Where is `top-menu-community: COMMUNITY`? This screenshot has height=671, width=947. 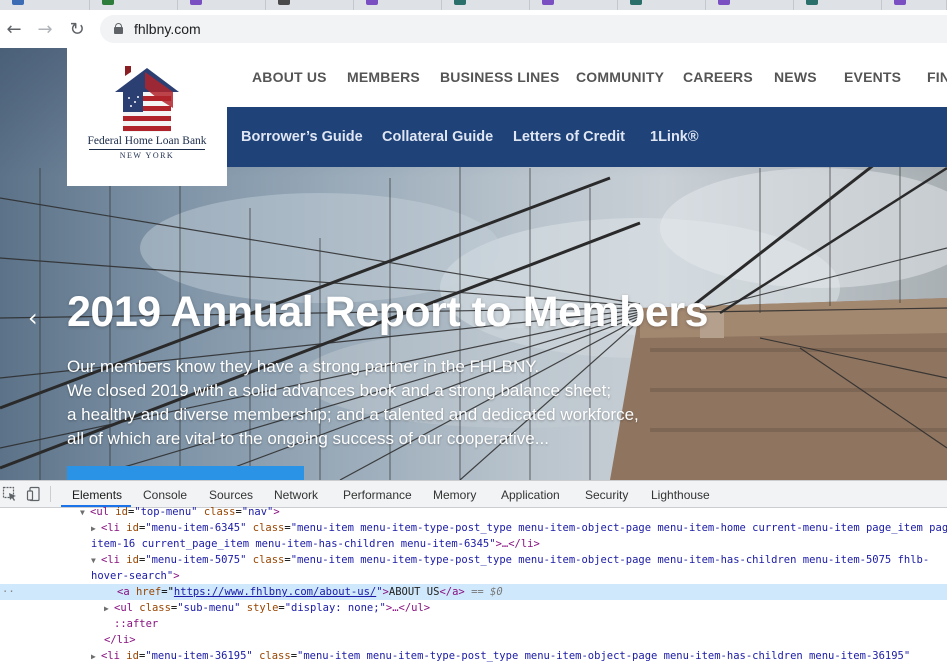
top-menu-community: COMMUNITY is located at coordinates (620, 77).